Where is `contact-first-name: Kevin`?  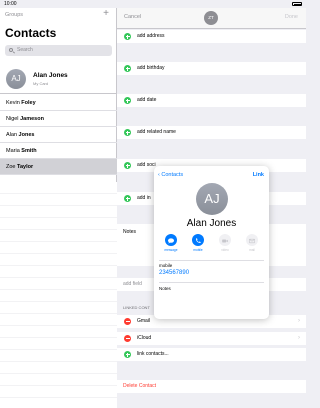
contact-first-name: Kevin is located at coordinates (13, 103).